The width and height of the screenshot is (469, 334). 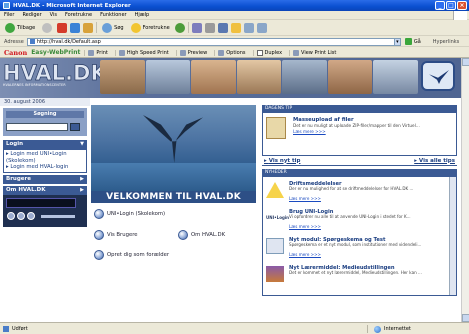 What do you see at coordinates (82, 178) in the screenshot?
I see `chevron-right-icon: ▶` at bounding box center [82, 178].